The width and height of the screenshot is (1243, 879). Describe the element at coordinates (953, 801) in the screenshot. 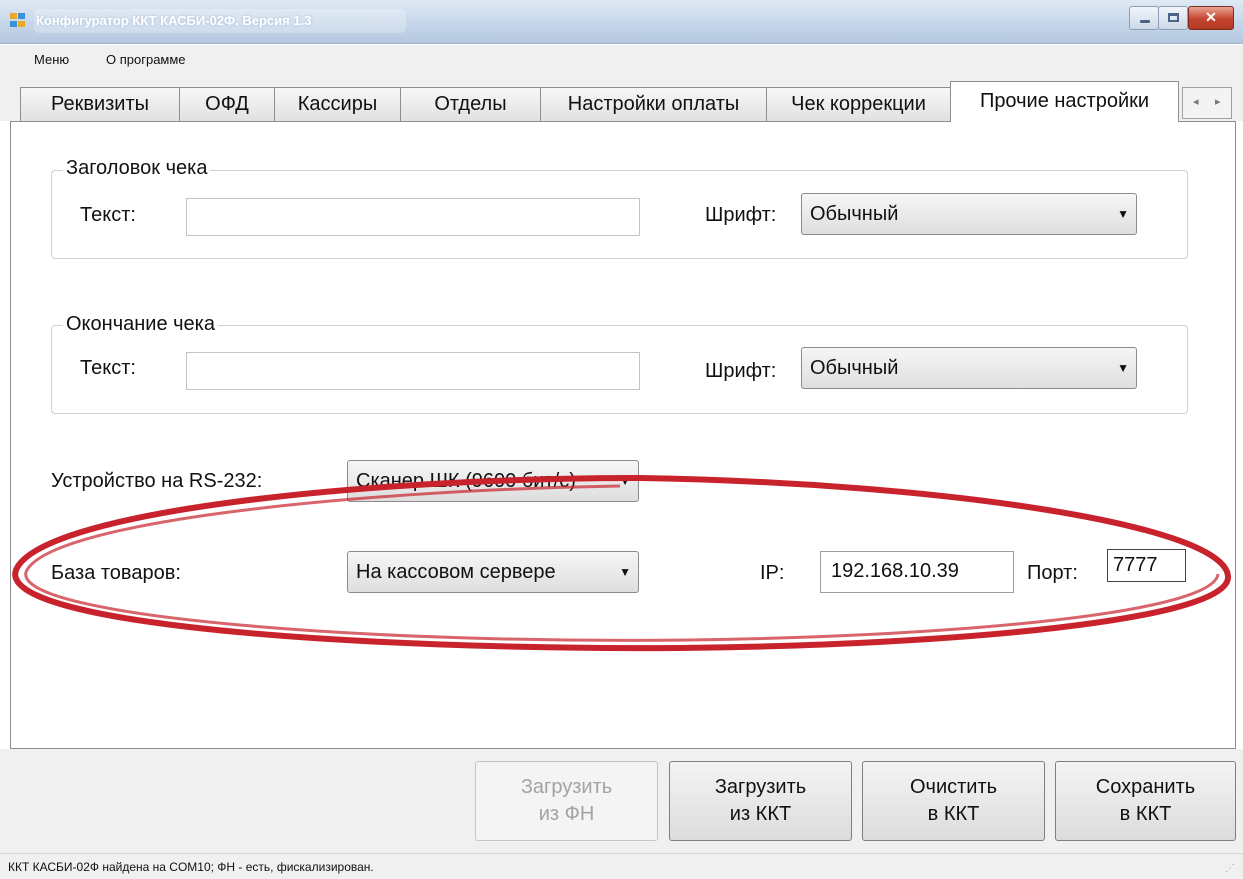

I see `clear-kkt-button: Очистить в ККТ` at that location.